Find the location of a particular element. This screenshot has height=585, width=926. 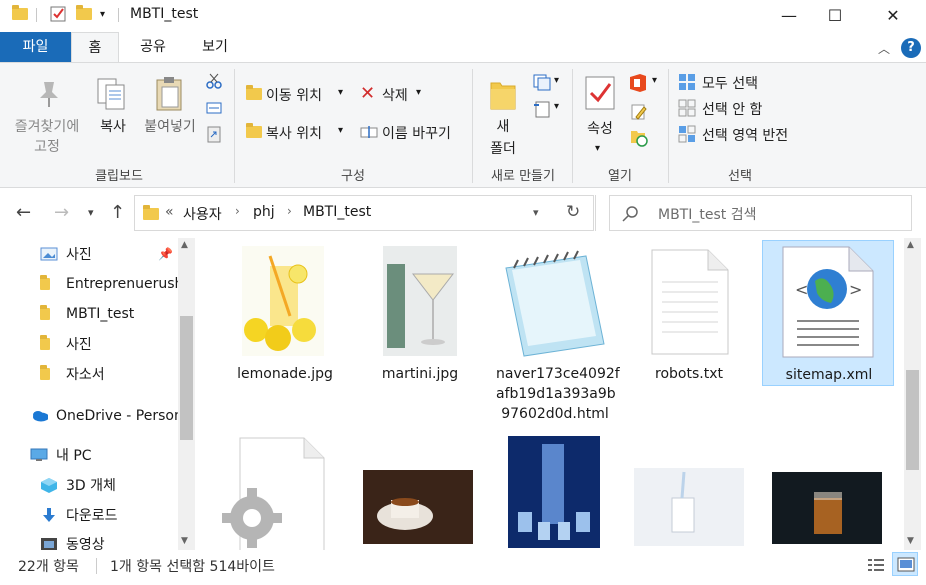

sidebar-item-pictures-pinned: 사진 📌 is located at coordinates (89, 254).